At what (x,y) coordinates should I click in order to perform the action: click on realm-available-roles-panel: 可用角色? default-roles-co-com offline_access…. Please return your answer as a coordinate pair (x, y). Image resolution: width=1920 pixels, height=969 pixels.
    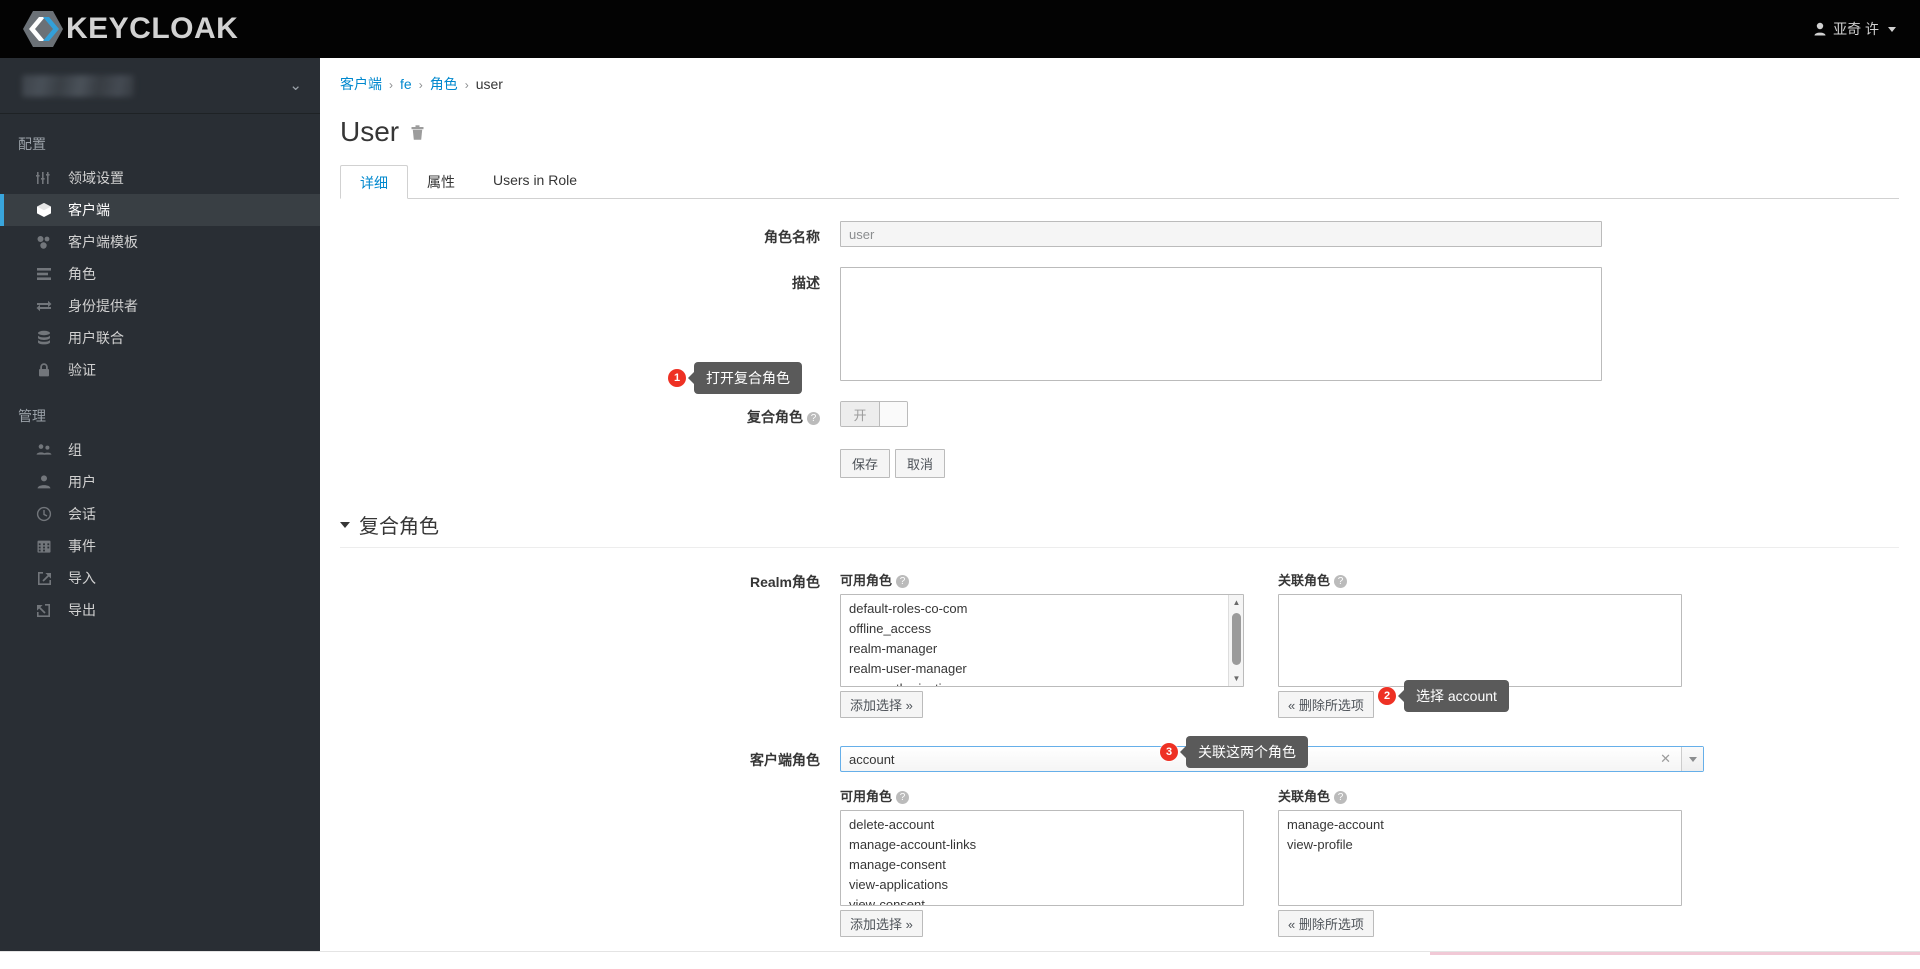
    Looking at the image, I should click on (1042, 644).